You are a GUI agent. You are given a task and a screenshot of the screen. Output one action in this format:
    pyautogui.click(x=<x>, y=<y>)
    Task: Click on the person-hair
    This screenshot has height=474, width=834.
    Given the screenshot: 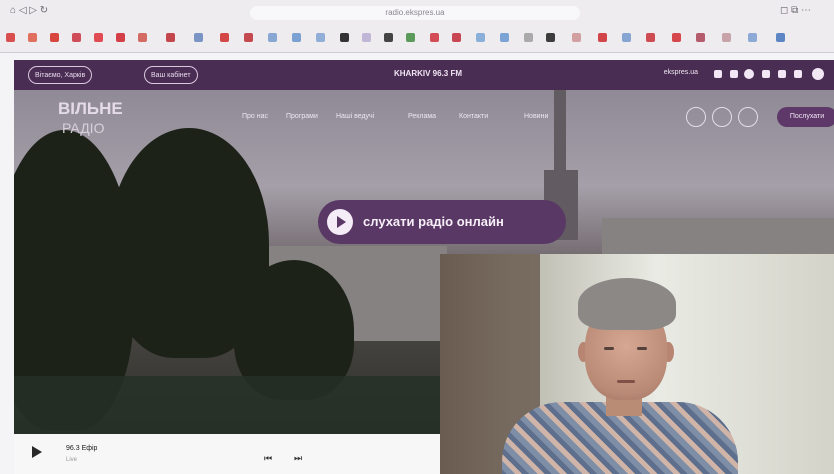 What is the action you would take?
    pyautogui.click(x=627, y=304)
    